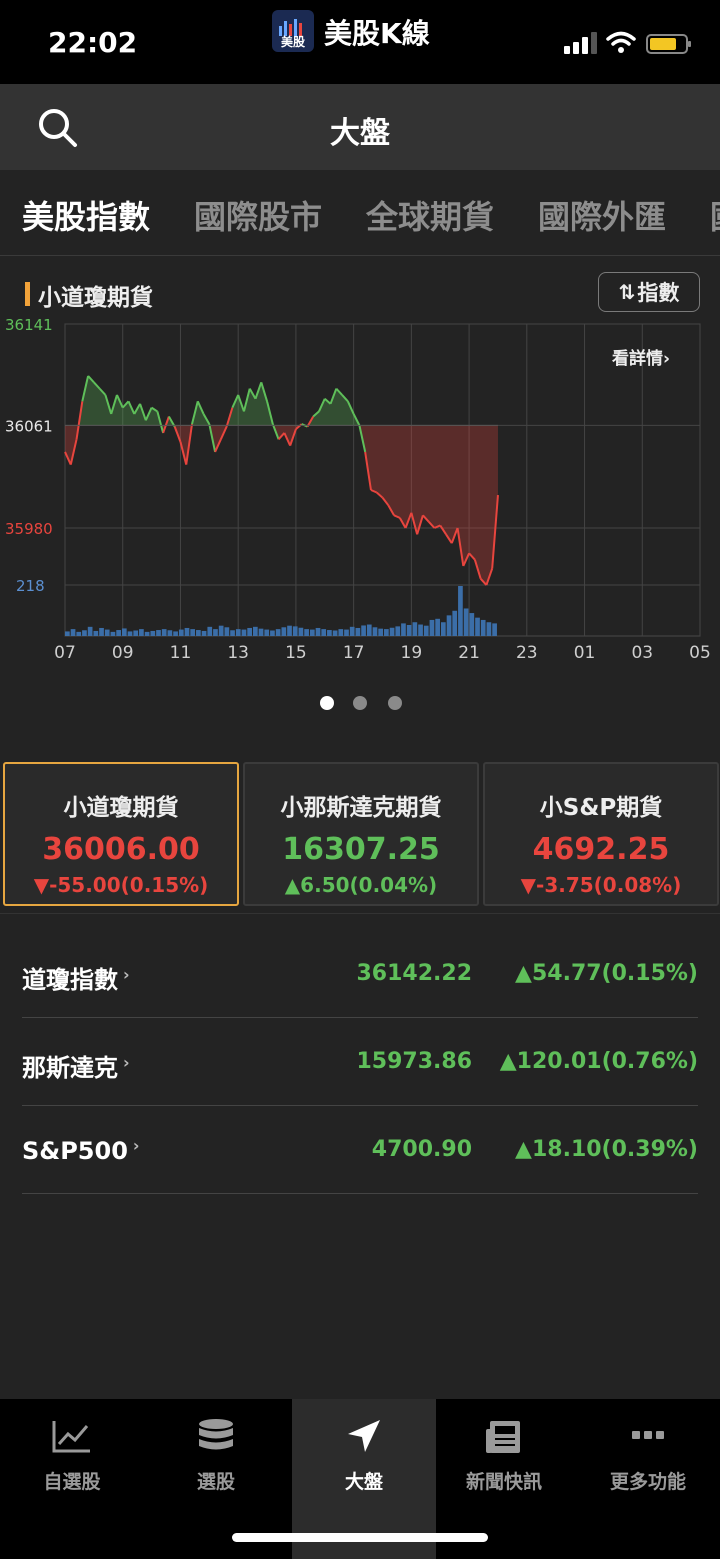 The image size is (720, 1559). Describe the element at coordinates (360, 42) in the screenshot. I see `status-bar: 22:02 美股 美股K線` at that location.